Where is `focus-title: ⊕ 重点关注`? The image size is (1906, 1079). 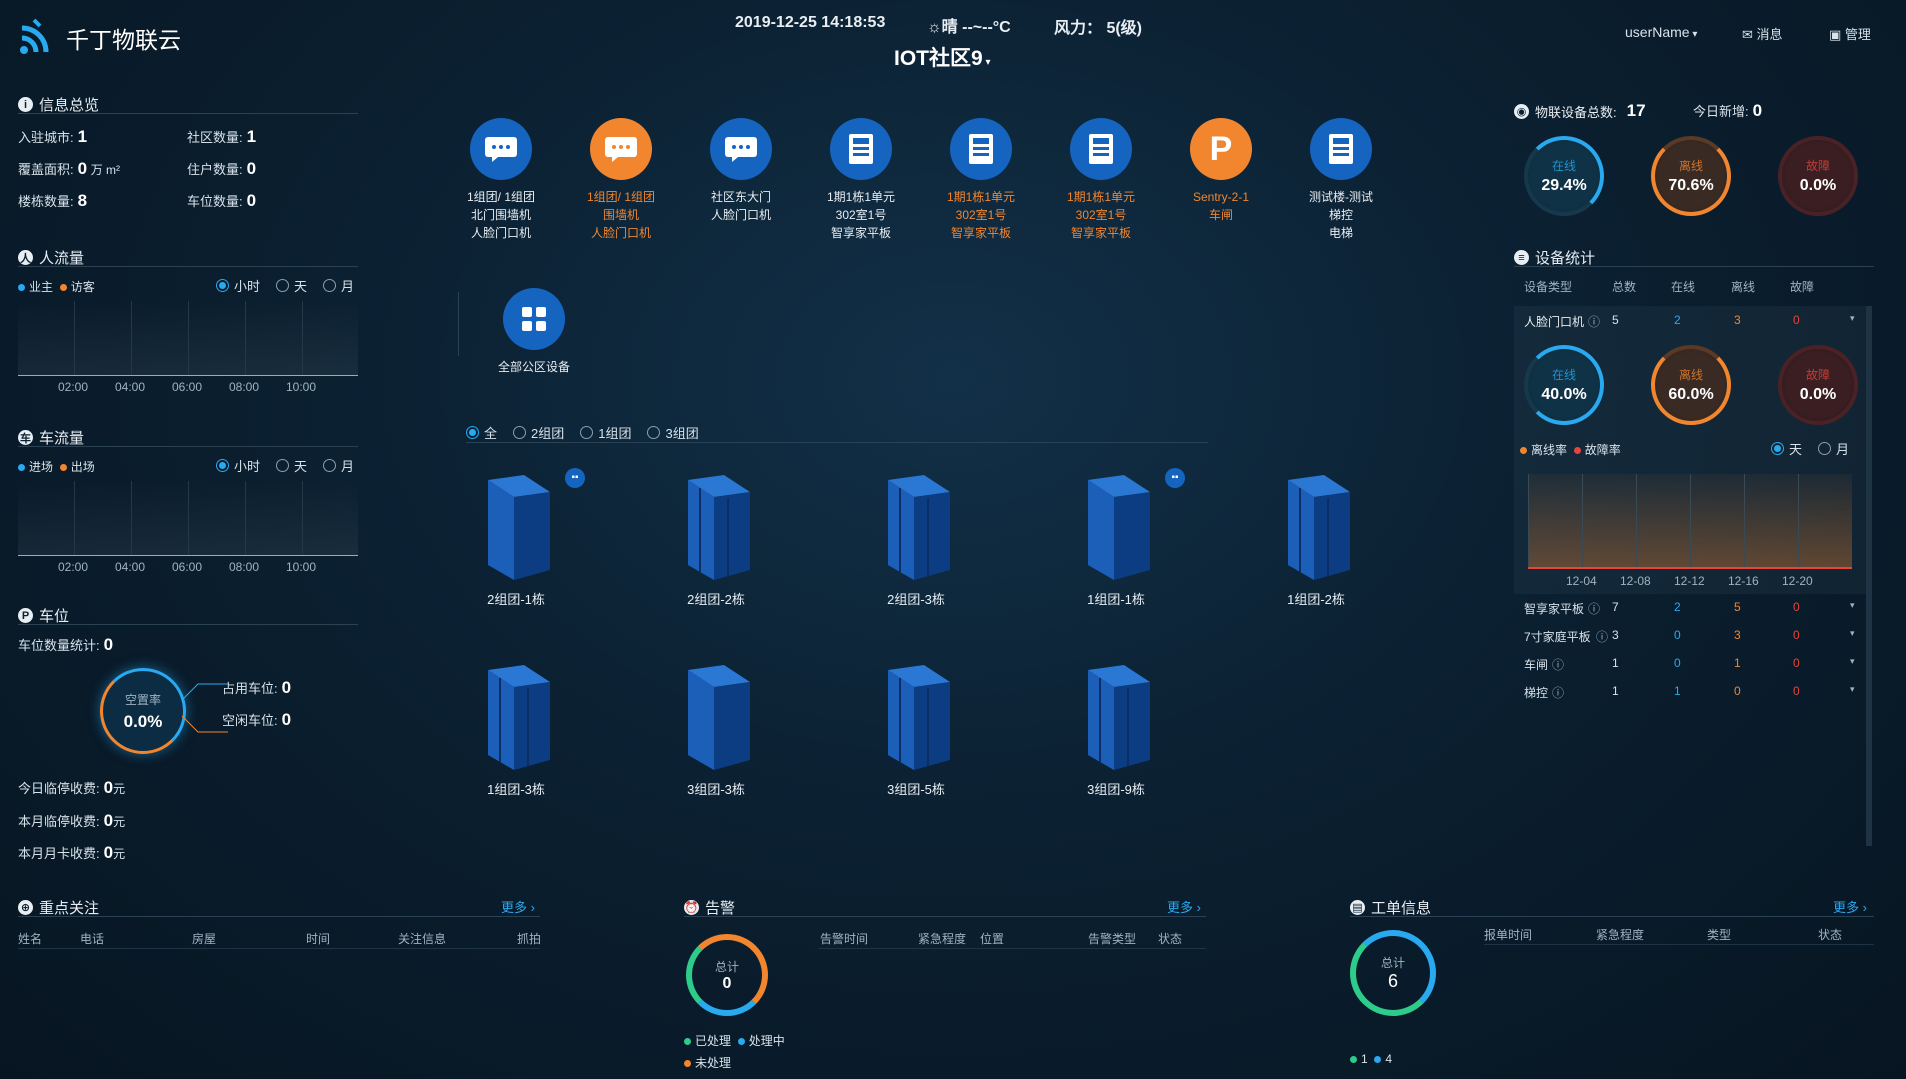 focus-title: ⊕ 重点关注 is located at coordinates (58, 907).